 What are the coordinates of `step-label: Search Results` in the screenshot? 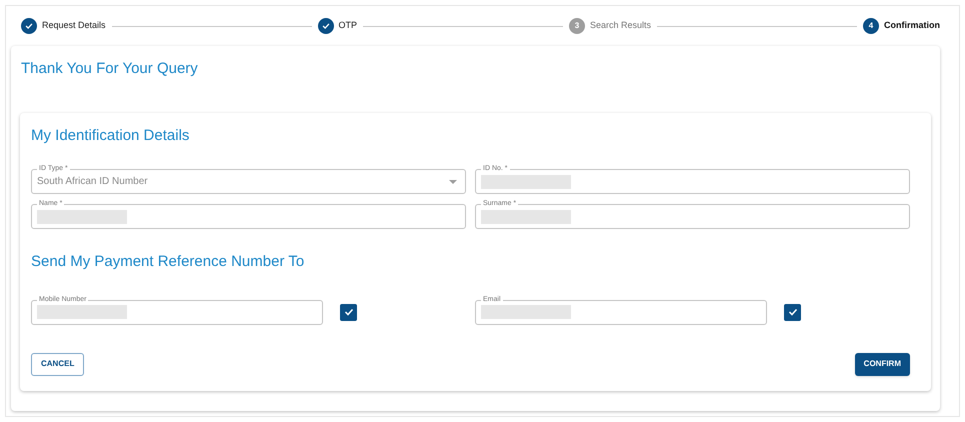 It's located at (621, 25).